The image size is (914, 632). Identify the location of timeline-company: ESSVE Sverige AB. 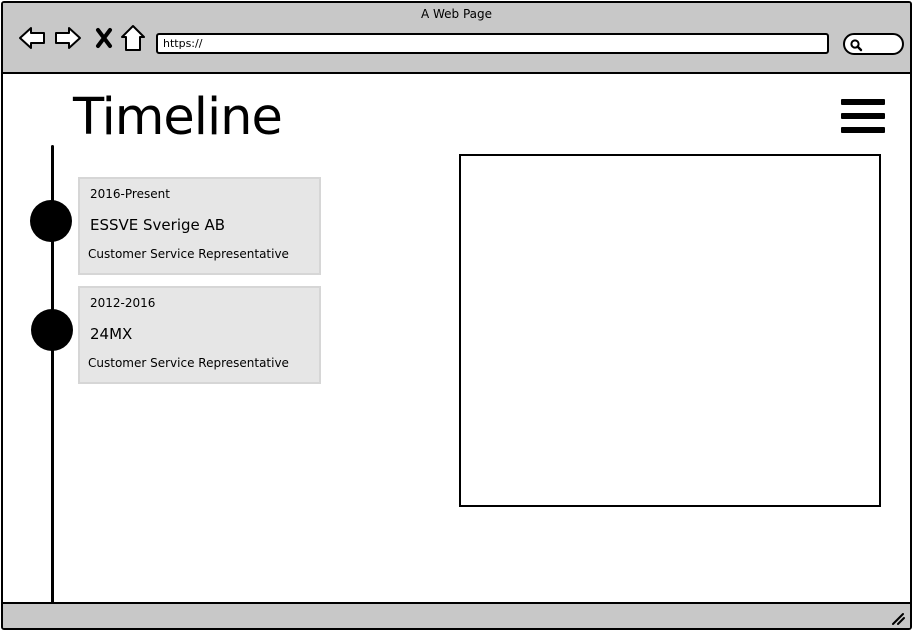
(158, 225).